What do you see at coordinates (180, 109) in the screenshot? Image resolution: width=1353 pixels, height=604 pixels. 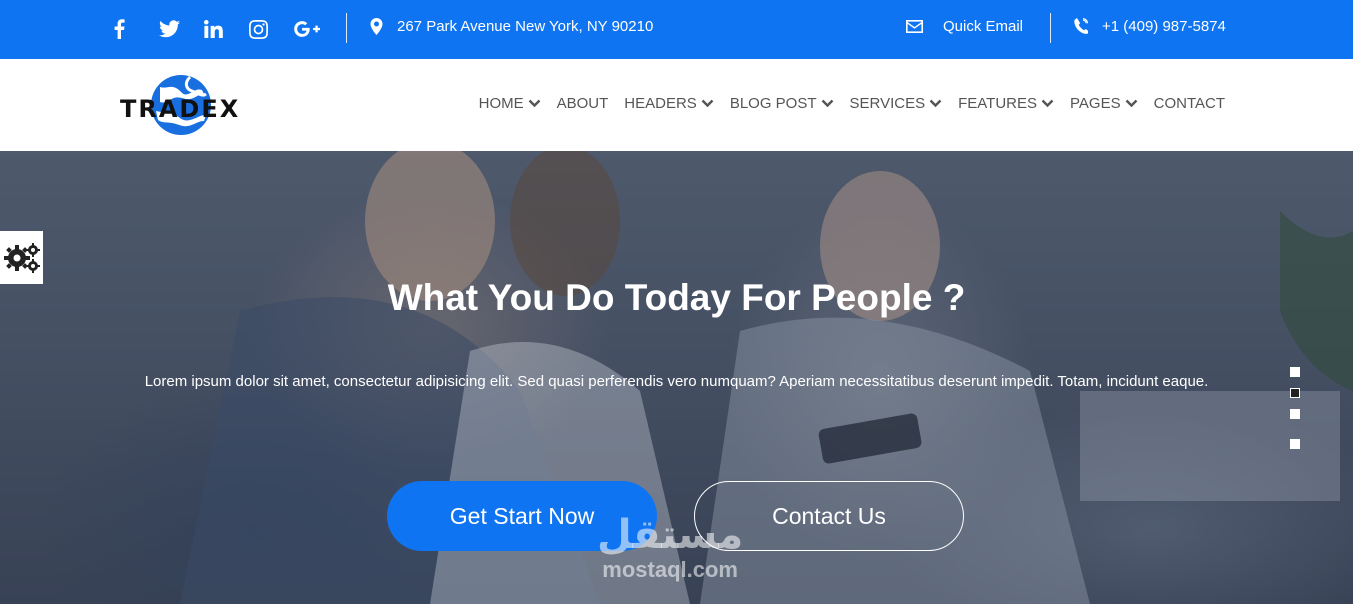 I see `logo-text: TRADEX` at bounding box center [180, 109].